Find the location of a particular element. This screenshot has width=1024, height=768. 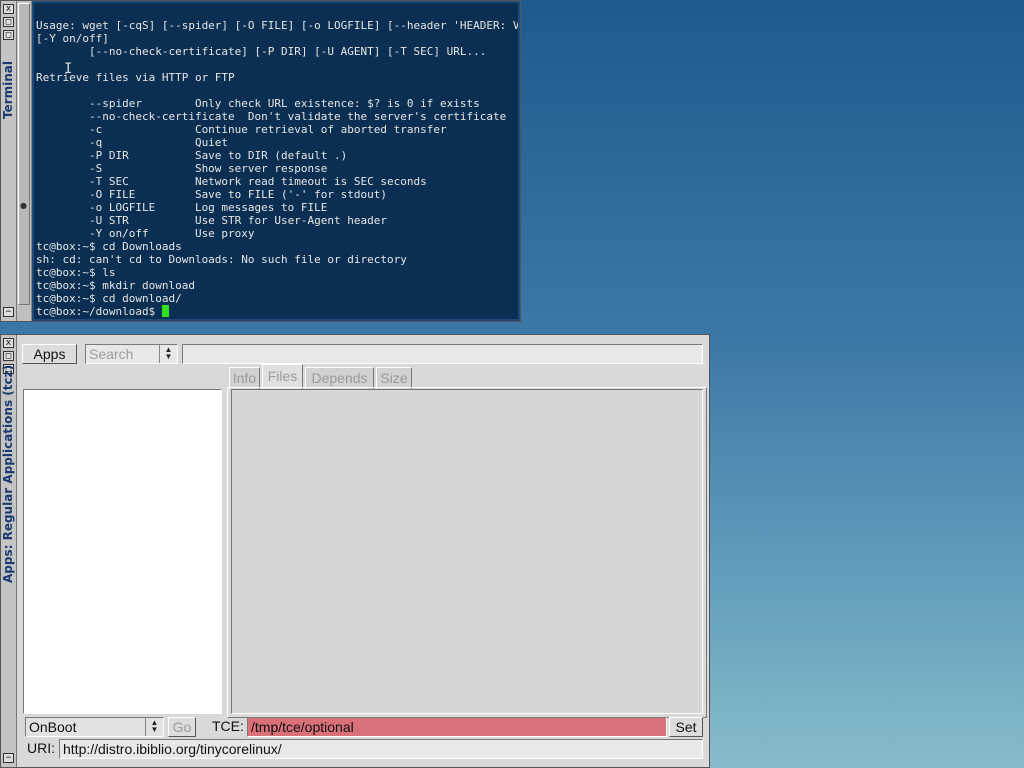

terminal-cursor is located at coordinates (165, 311).